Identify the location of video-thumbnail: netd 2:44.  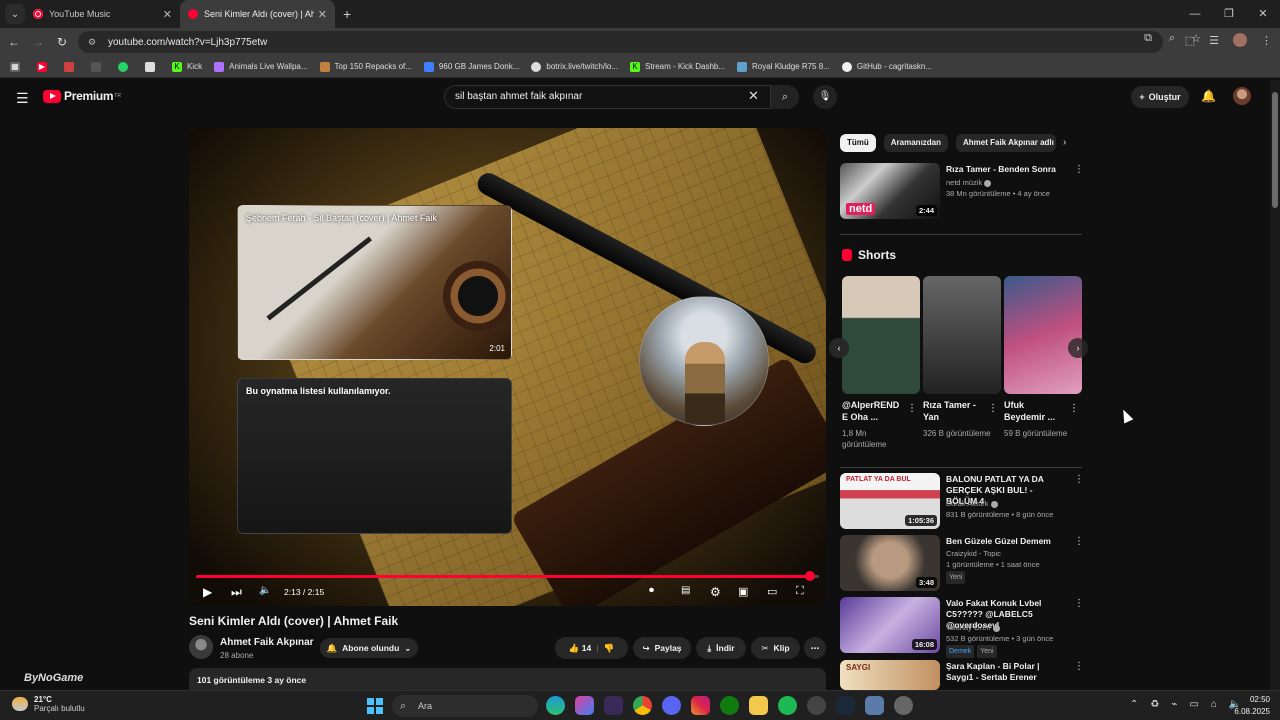
(890, 191).